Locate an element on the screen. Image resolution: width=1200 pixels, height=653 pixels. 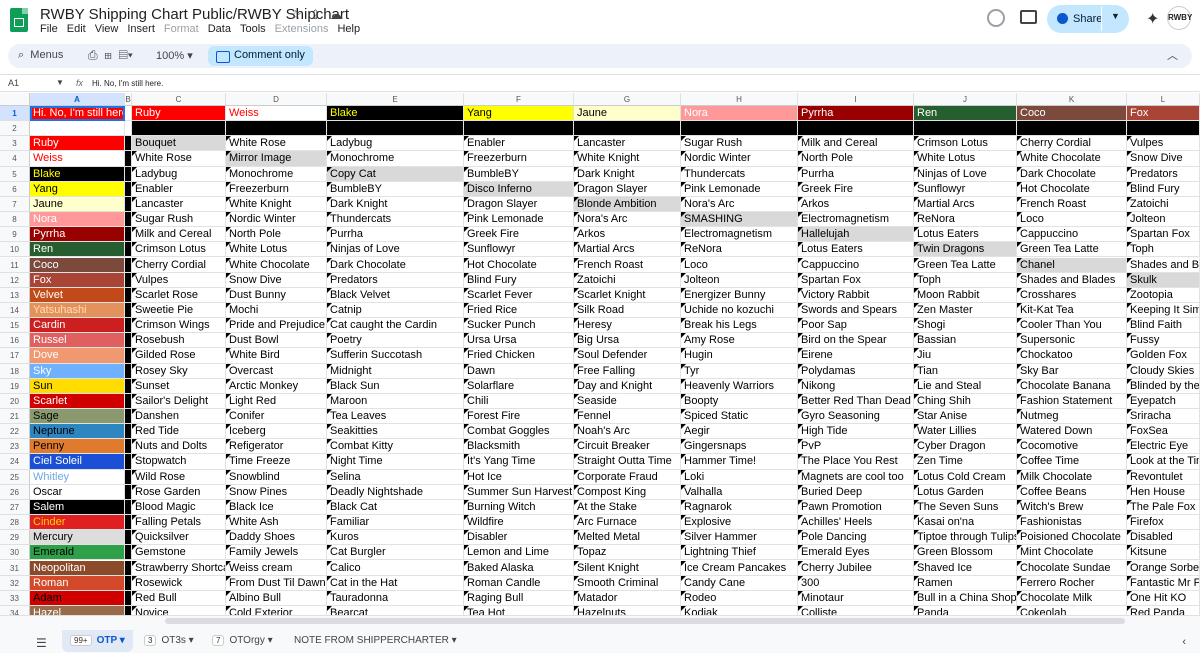
zoom-select: 100% ▾ is located at coordinates (174, 55).